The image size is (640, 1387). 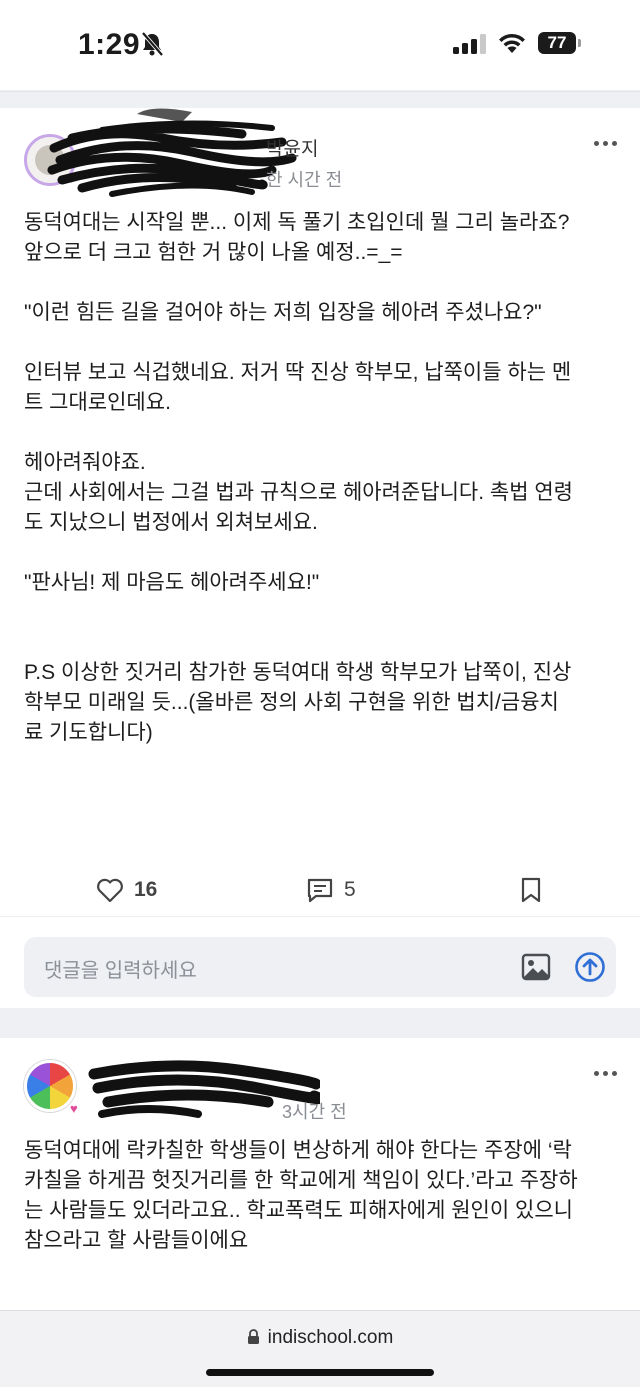 What do you see at coordinates (253, 1336) in the screenshot?
I see `lock-icon` at bounding box center [253, 1336].